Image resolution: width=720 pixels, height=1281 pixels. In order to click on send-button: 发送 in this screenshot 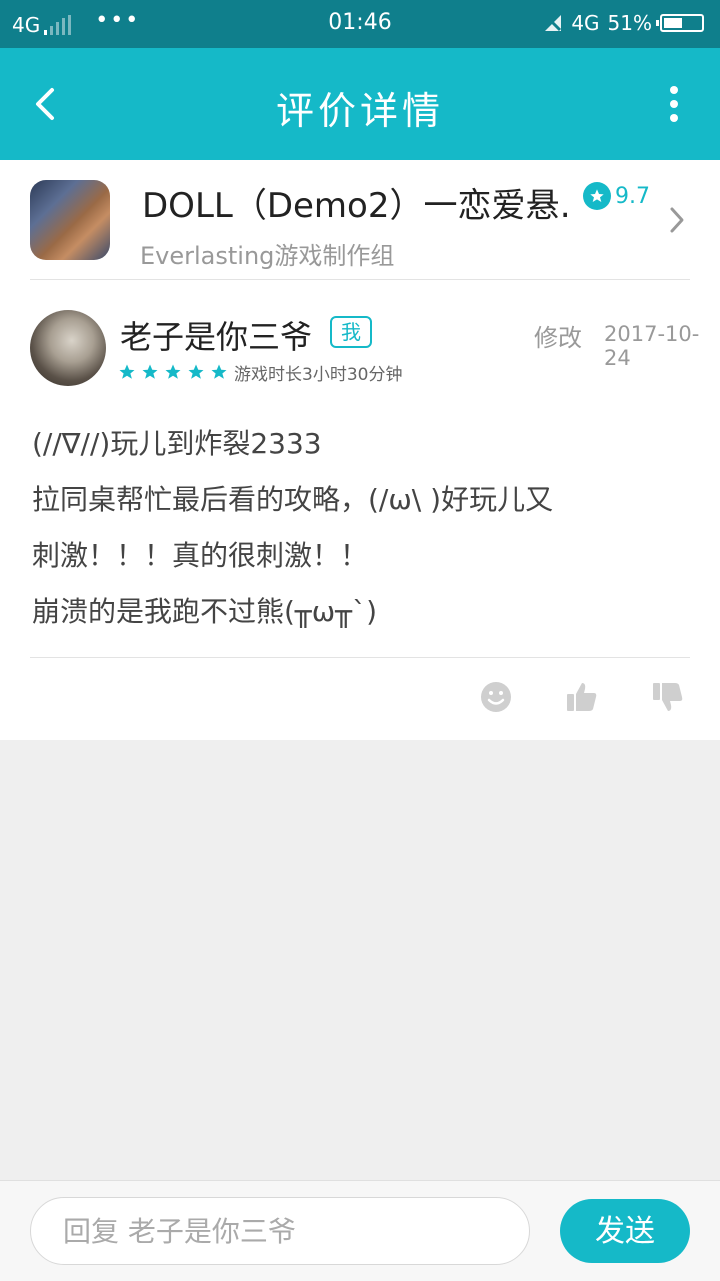, I will do `click(625, 1231)`.